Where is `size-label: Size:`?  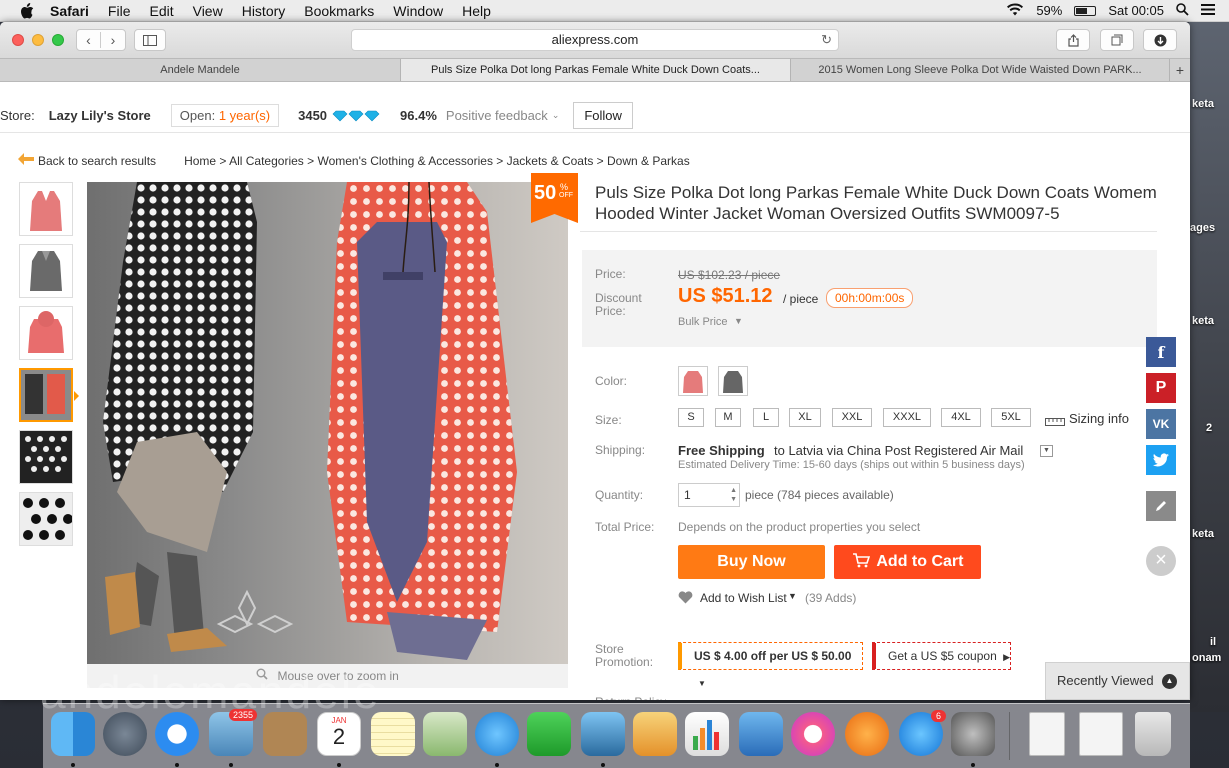 size-label: Size: is located at coordinates (608, 420).